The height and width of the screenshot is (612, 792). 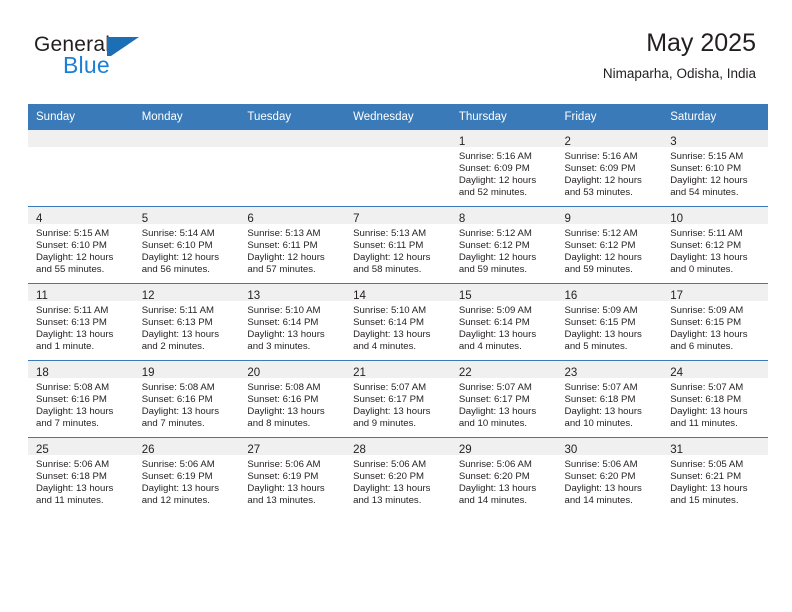 I want to click on page-subtitle: Nimaparha, Odisha, India, so click(x=679, y=73).